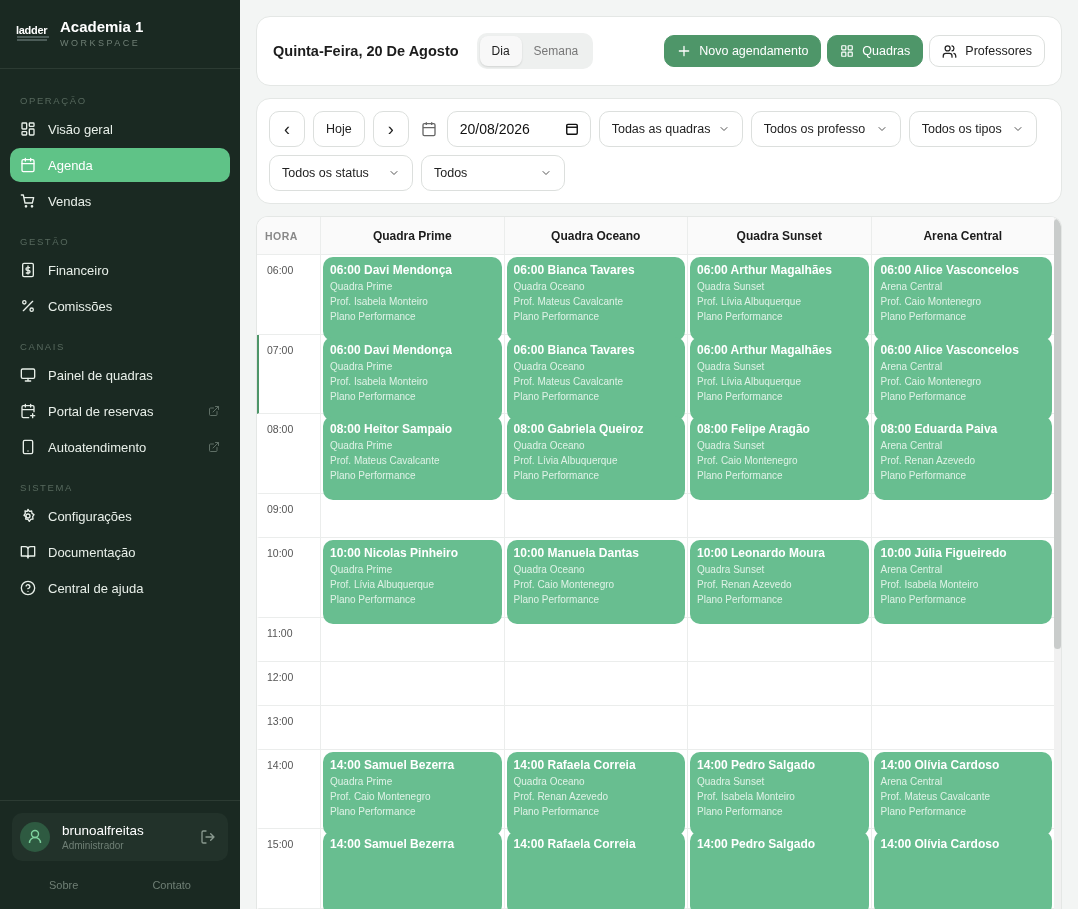 The image size is (1078, 909). What do you see at coordinates (339, 129) in the screenshot?
I see `today-button: Hoje` at bounding box center [339, 129].